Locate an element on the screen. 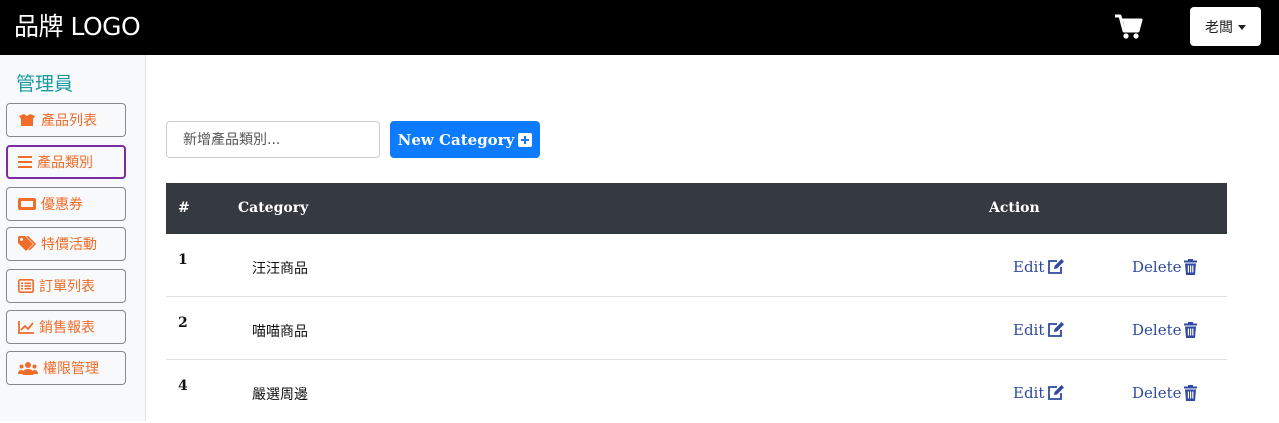 The width and height of the screenshot is (1279, 423). sidebar-item-coupons: 優惠券 is located at coordinates (66, 204).